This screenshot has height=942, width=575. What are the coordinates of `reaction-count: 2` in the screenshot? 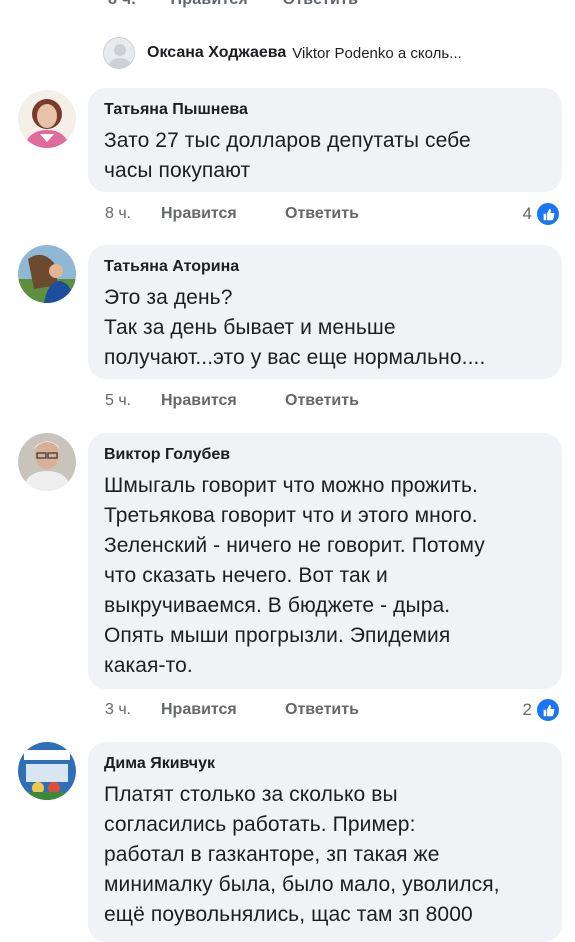 It's located at (542, 710).